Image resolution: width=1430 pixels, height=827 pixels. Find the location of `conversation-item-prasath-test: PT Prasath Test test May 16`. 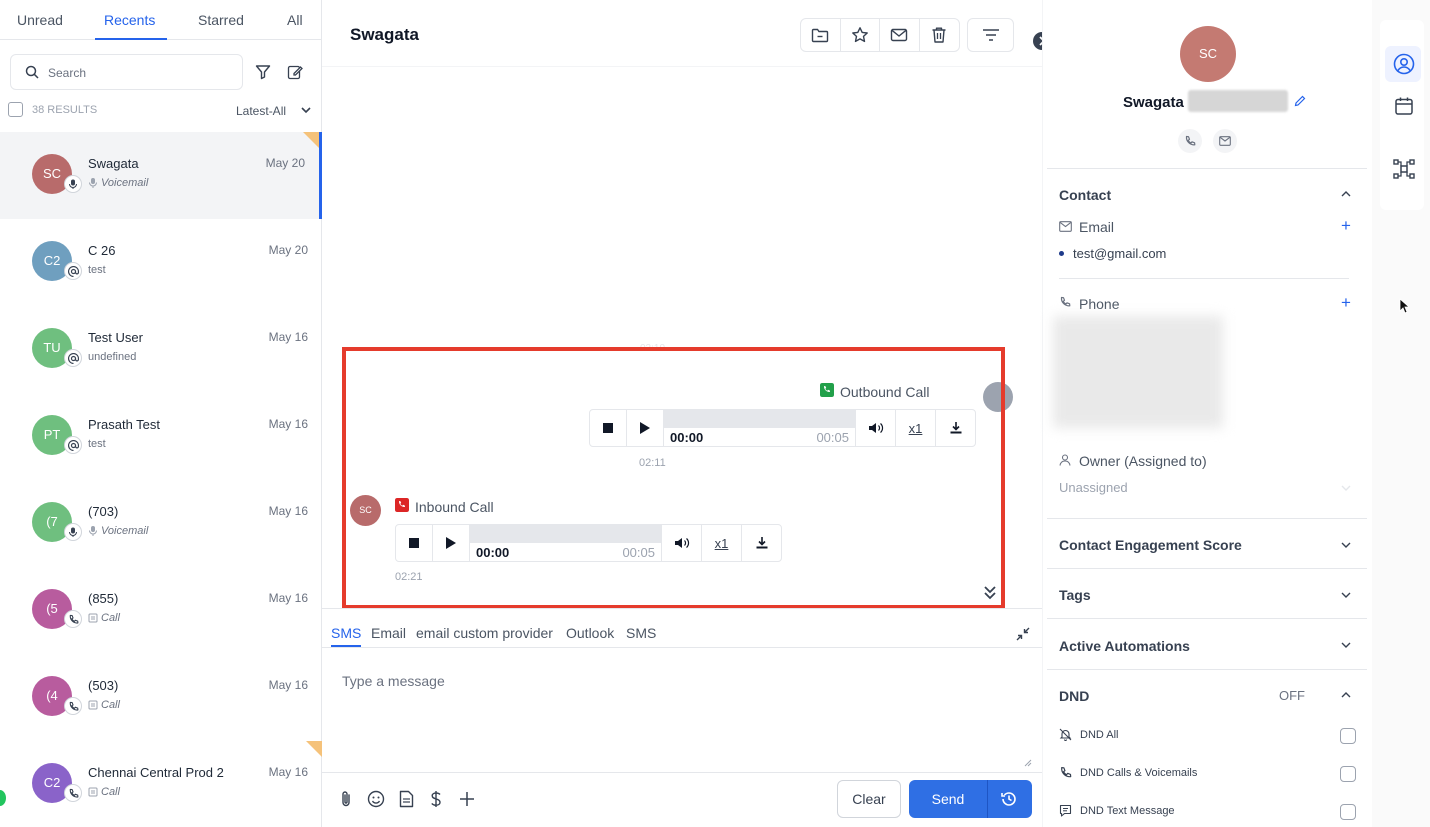

conversation-item-prasath-test: PT Prasath Test test May 16 is located at coordinates (161, 436).